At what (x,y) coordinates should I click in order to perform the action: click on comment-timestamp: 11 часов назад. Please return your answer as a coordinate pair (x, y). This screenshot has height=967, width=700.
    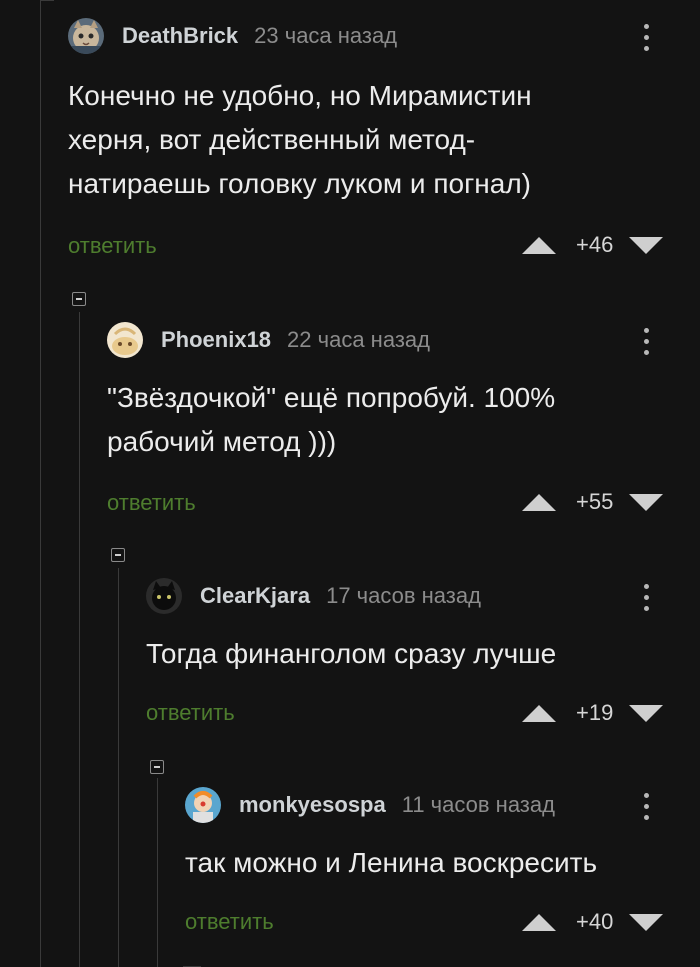
    Looking at the image, I should click on (478, 804).